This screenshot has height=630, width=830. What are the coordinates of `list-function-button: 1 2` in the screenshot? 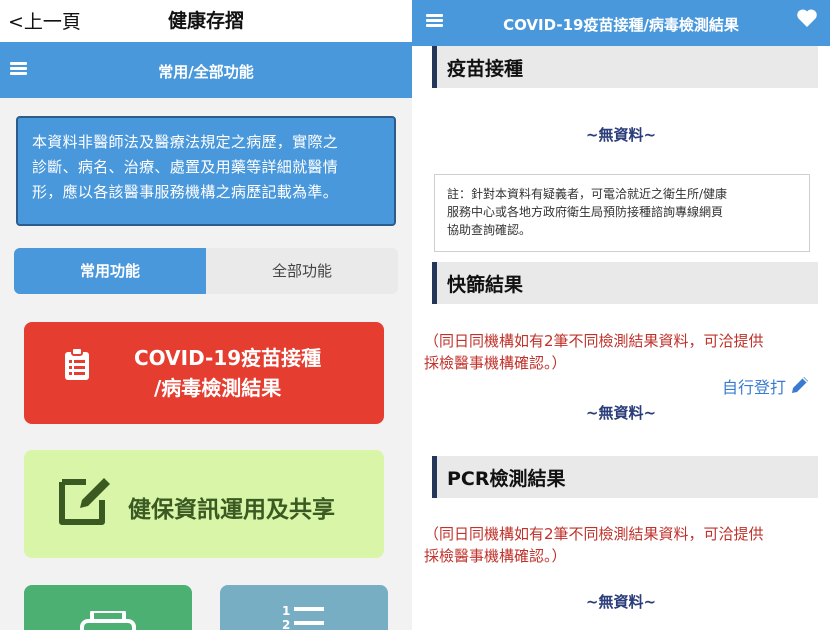 It's located at (304, 607).